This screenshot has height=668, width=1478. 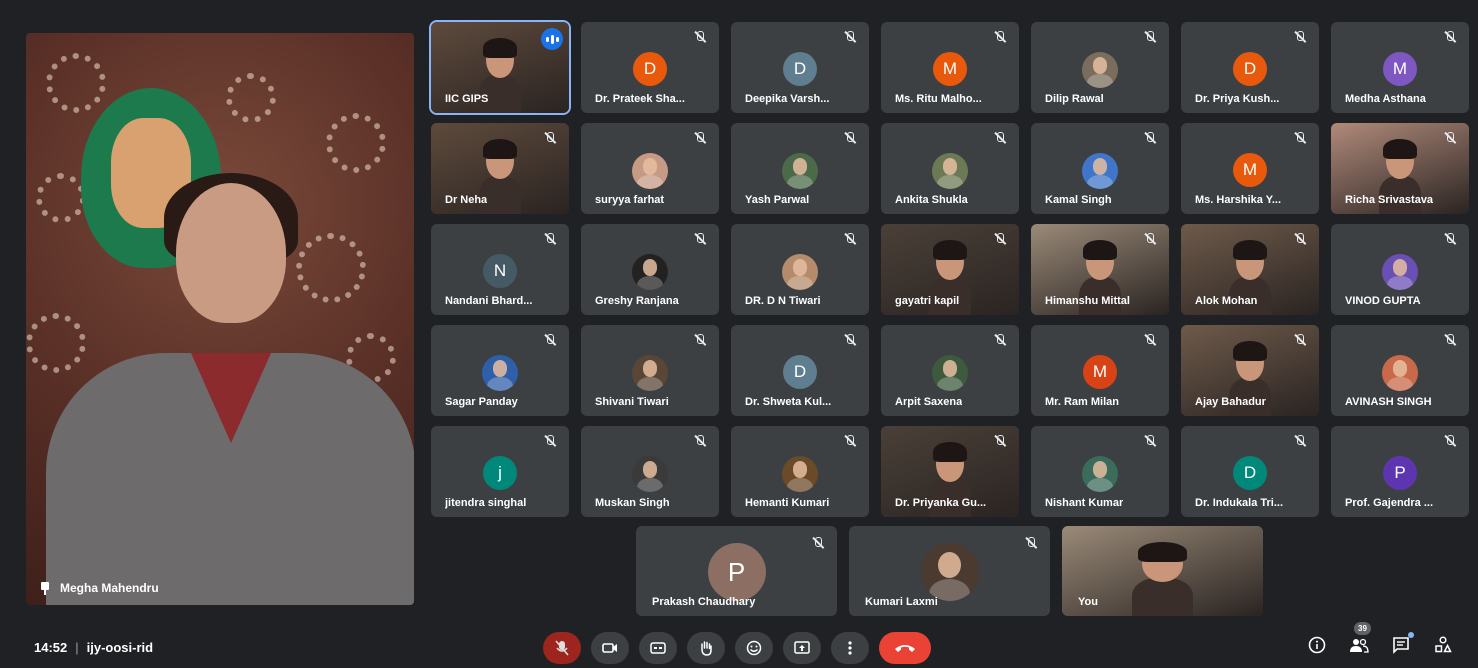 I want to click on participant-name: Hemanti Kumari, so click(x=787, y=503).